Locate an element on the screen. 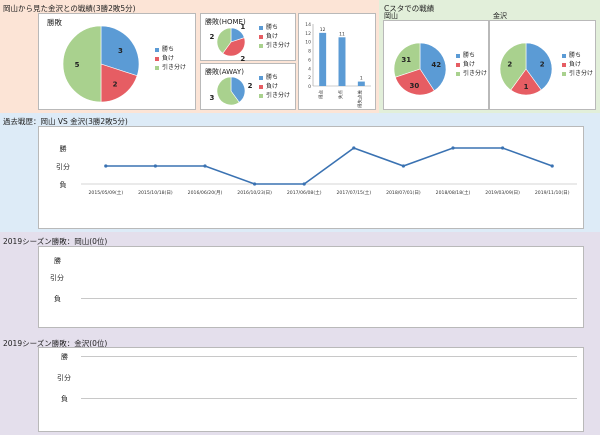  win-slice-label: 42 is located at coordinates (436, 65).